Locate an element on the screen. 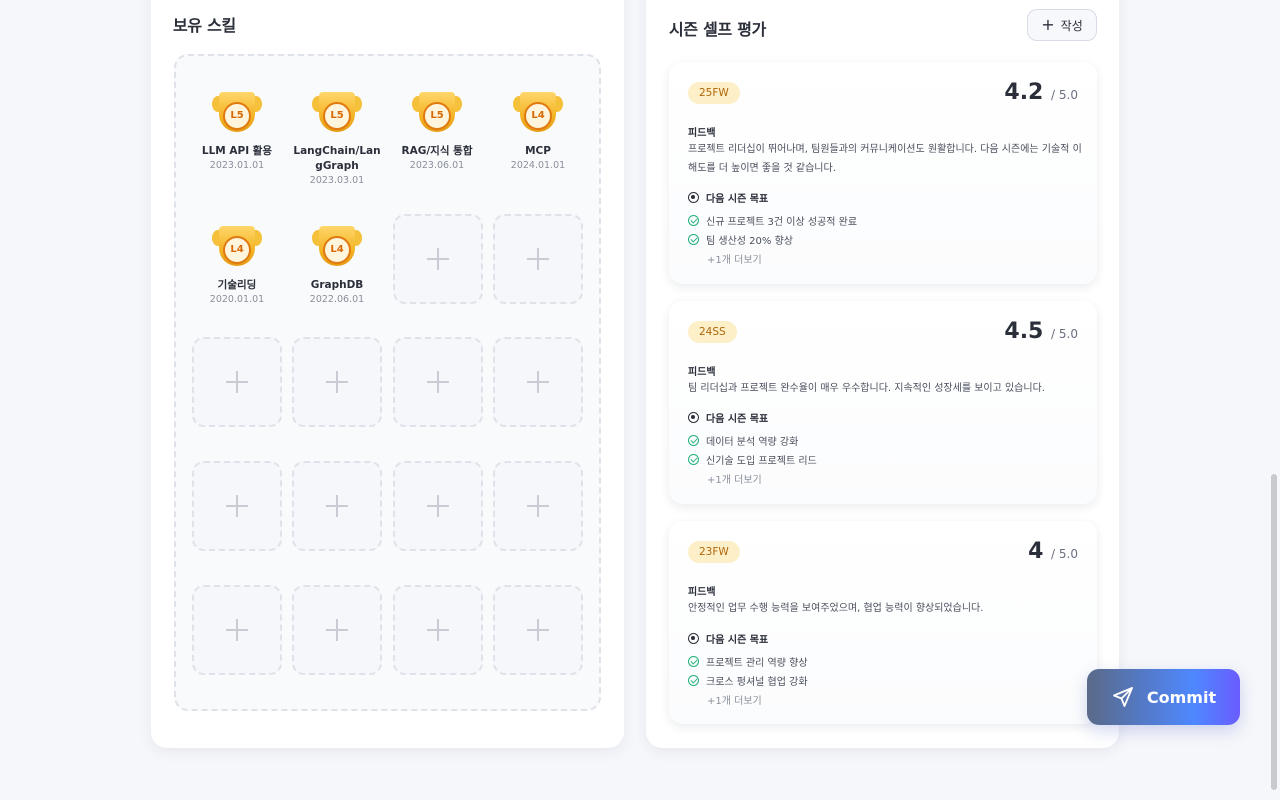 The width and height of the screenshot is (1280, 800). goal-item: 신기술 도입 프로젝트 리드 is located at coordinates (752, 459).